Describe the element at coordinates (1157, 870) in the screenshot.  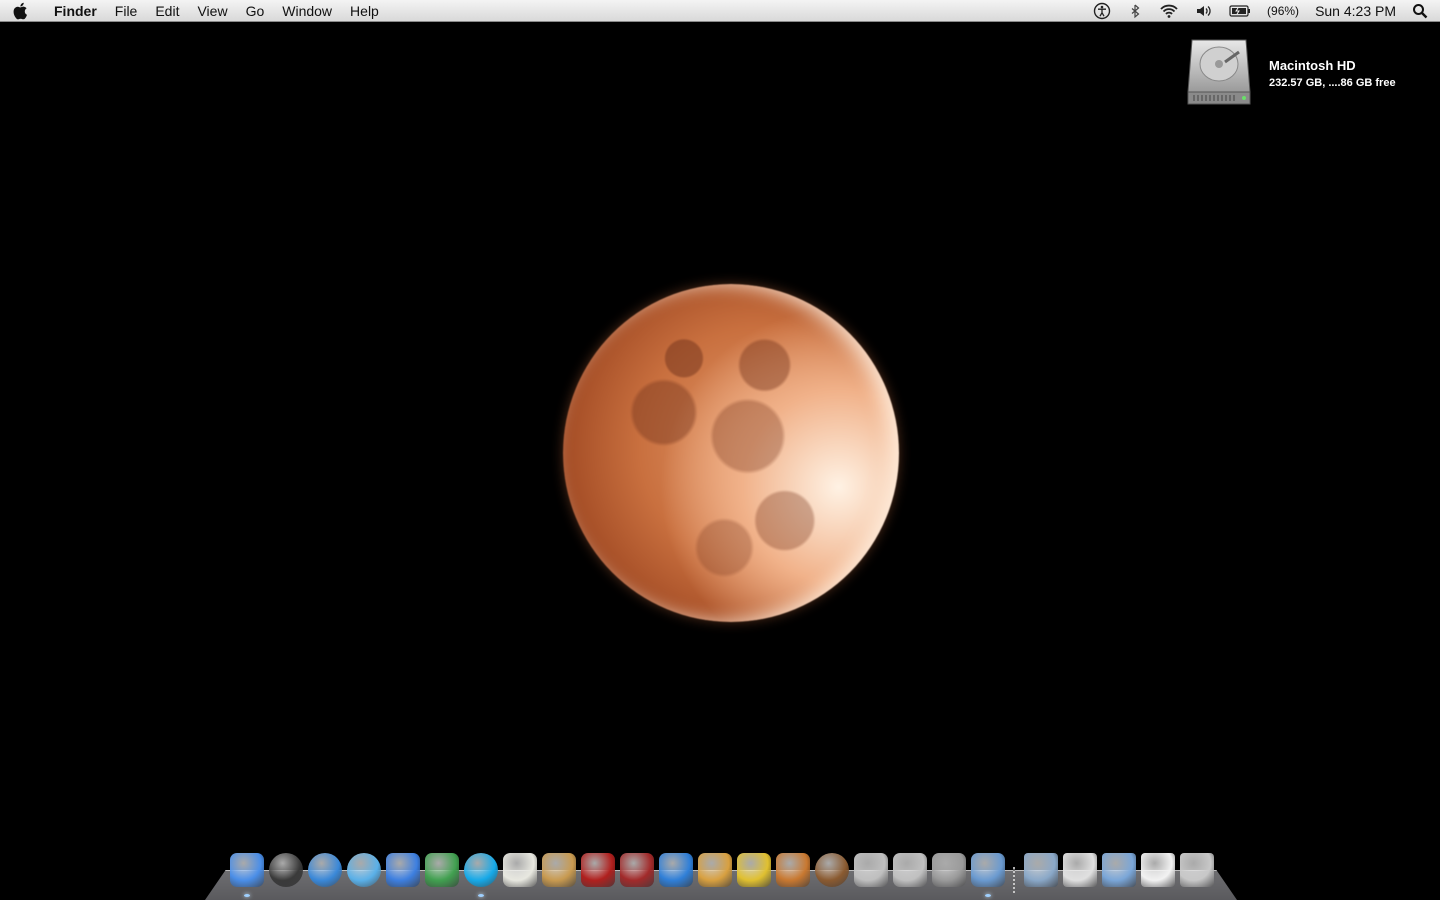
I see `notes-stack-icon` at that location.